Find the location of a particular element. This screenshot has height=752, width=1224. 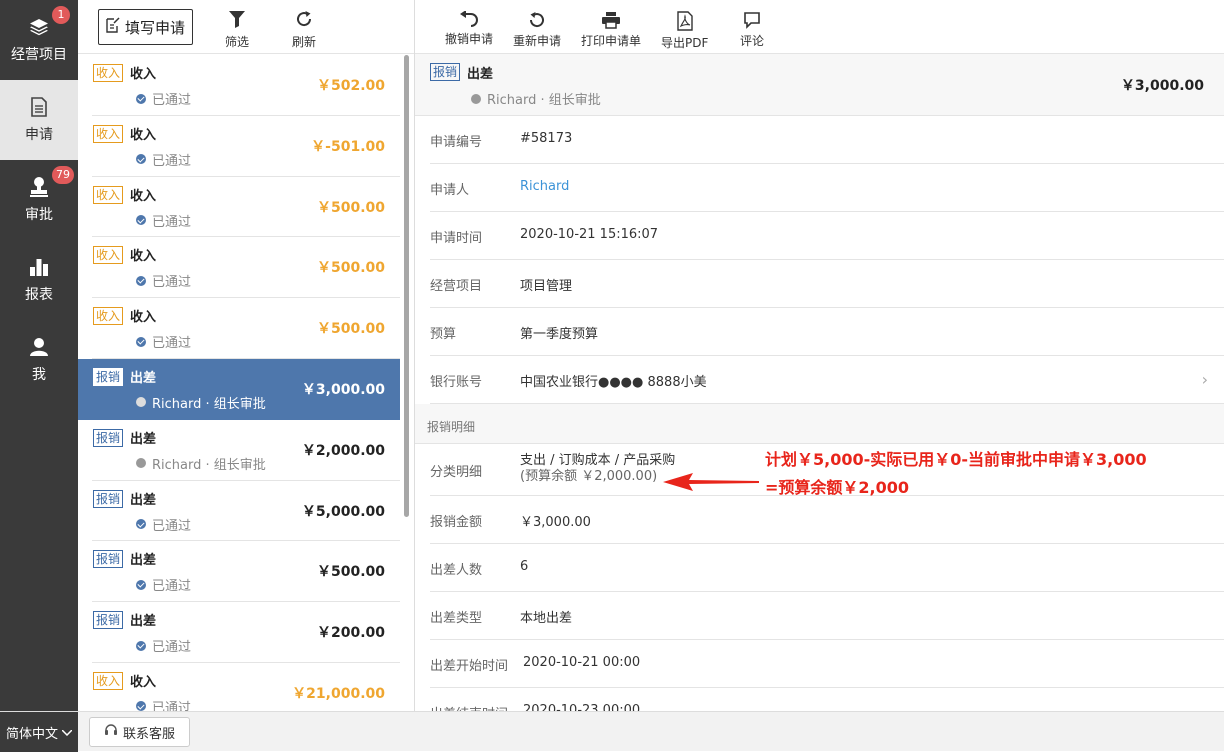

detail-header: 报销 出差 Richard · 组长审批 ￥3,000.00 is located at coordinates (819, 85).